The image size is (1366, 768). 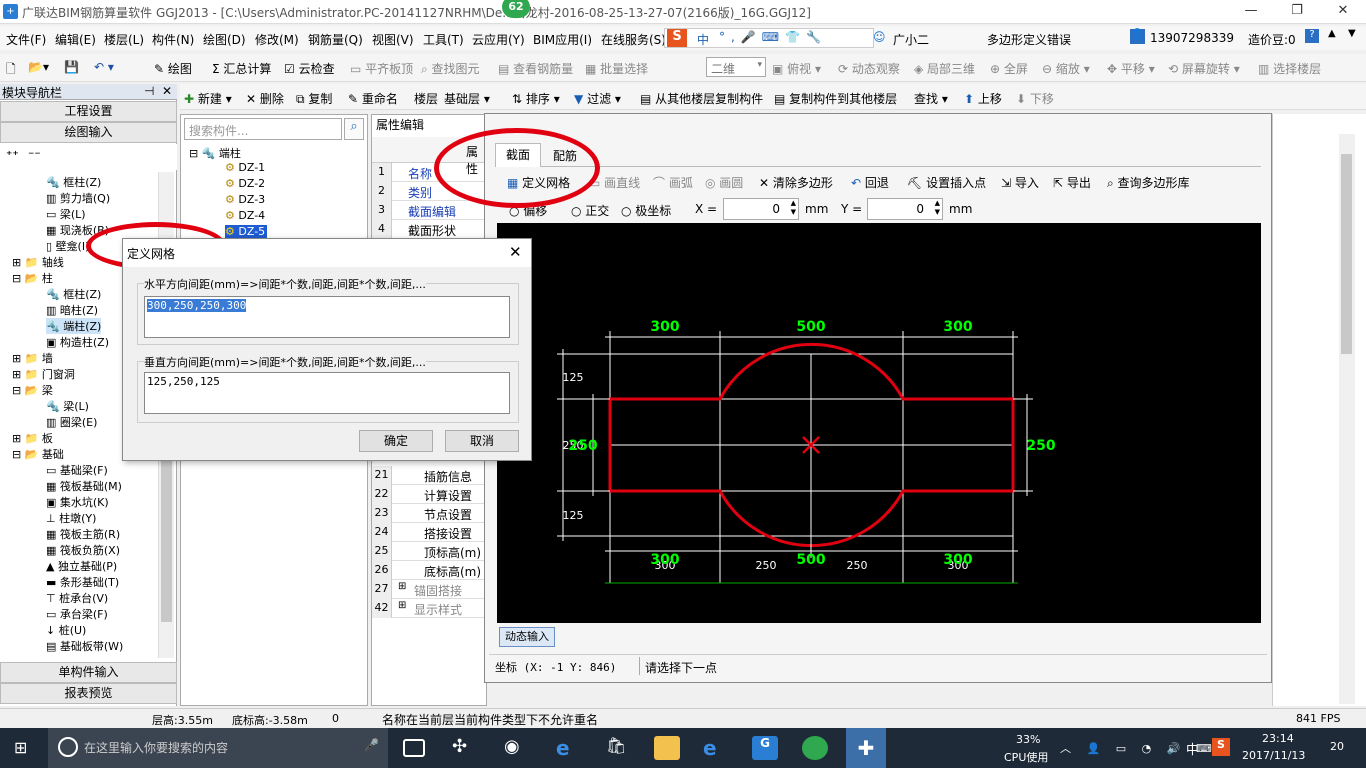 I want to click on restore-button: ❐, so click(x=1297, y=12).